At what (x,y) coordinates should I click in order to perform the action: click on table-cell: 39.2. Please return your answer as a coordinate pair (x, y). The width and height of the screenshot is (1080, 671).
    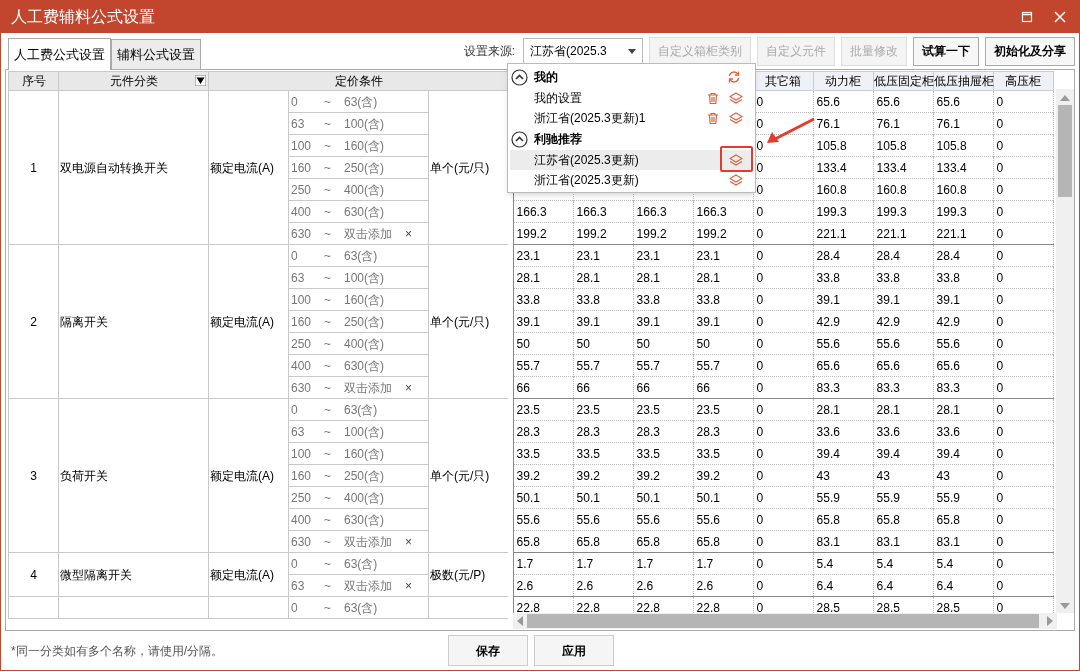
    Looking at the image, I should click on (543, 475).